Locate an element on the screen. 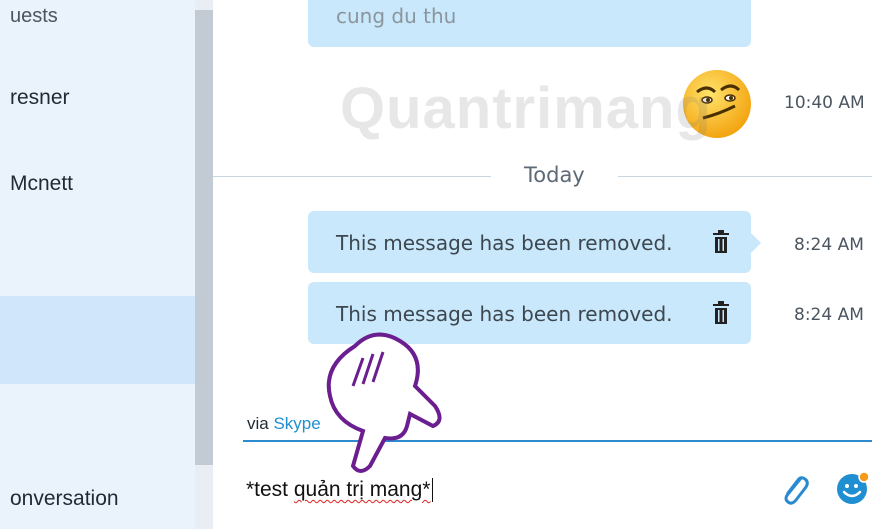 The width and height of the screenshot is (872, 529). date-divider-right is located at coordinates (745, 176).